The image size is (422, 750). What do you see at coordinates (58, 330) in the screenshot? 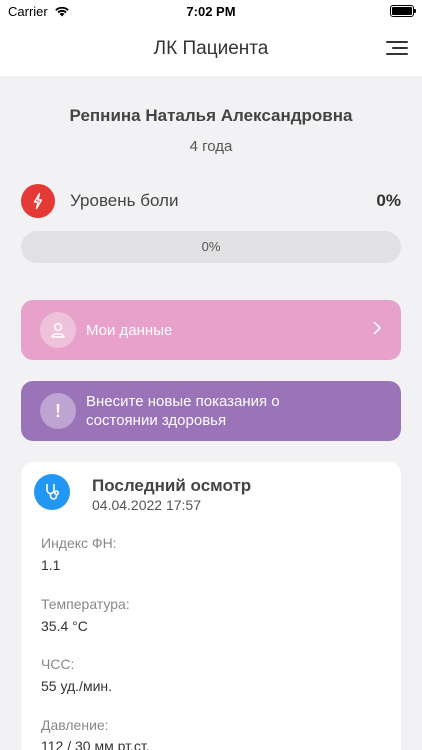
I see `user-icon` at bounding box center [58, 330].